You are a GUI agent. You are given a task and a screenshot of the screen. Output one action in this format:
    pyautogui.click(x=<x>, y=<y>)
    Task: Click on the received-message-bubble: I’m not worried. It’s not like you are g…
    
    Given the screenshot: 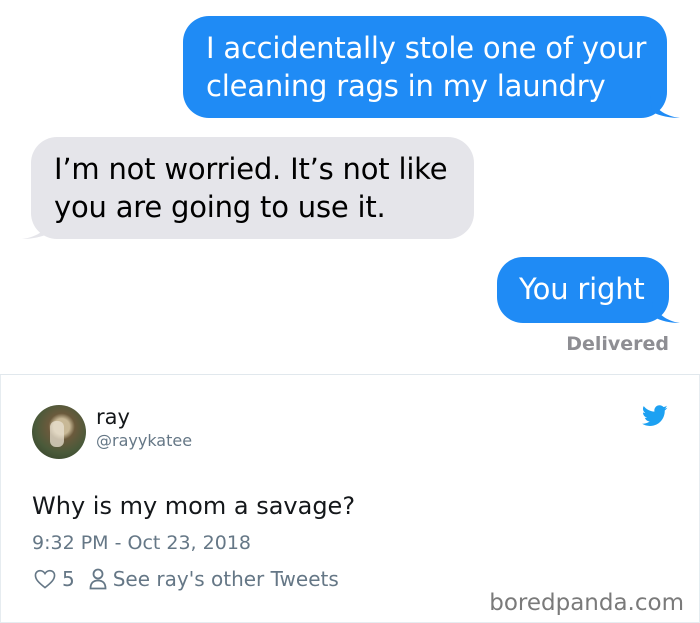 What is the action you would take?
    pyautogui.click(x=252, y=188)
    